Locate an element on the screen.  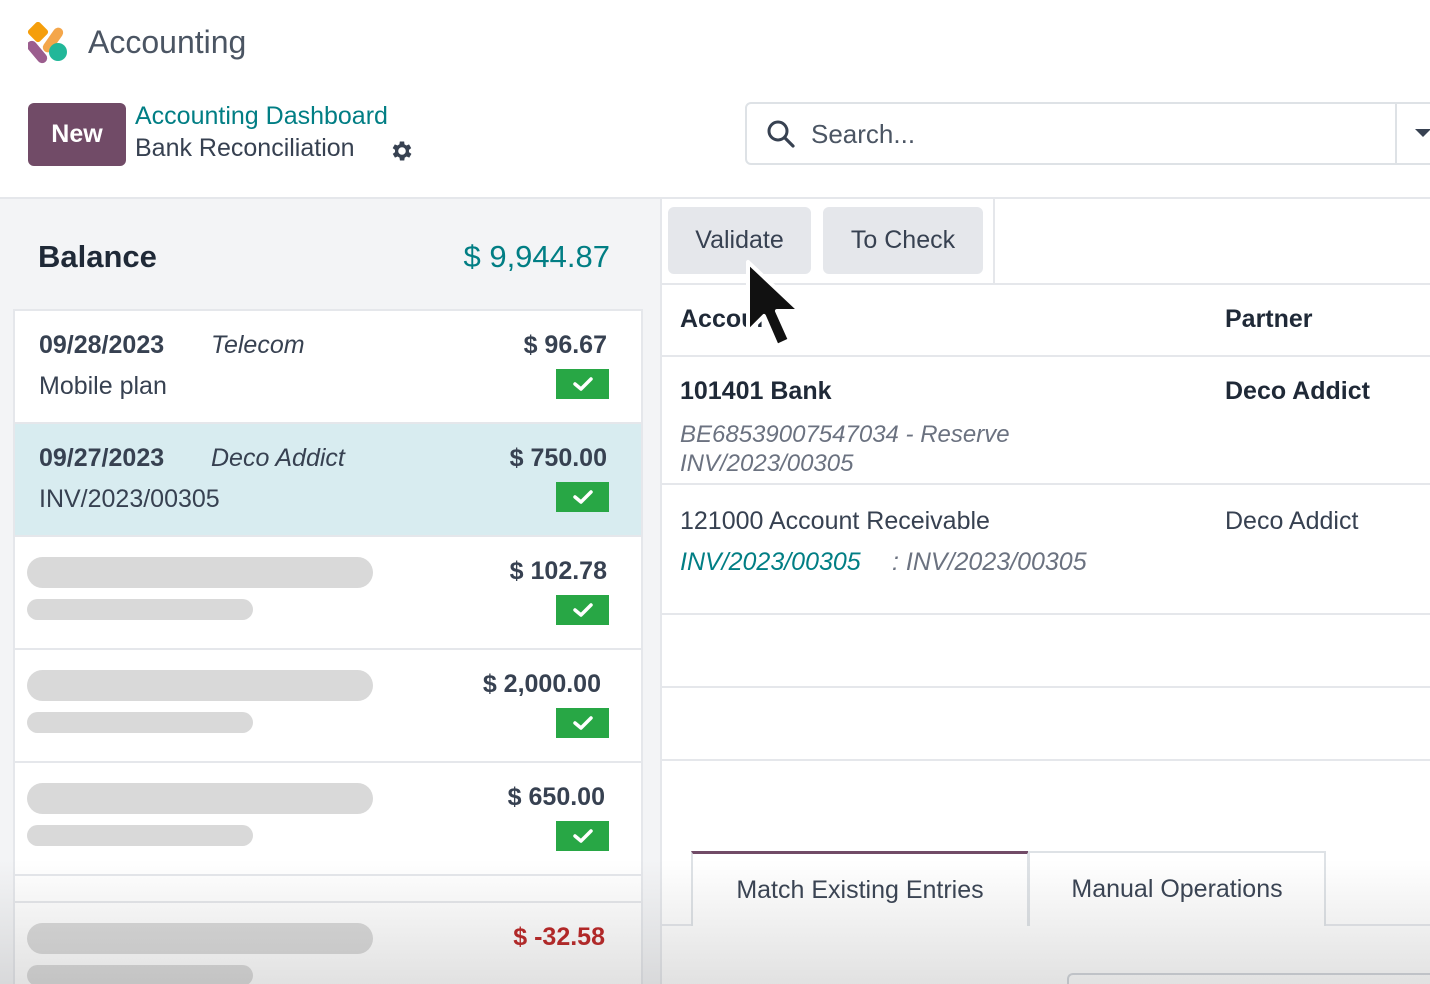
column-header-partner: Partner is located at coordinates (1269, 319).